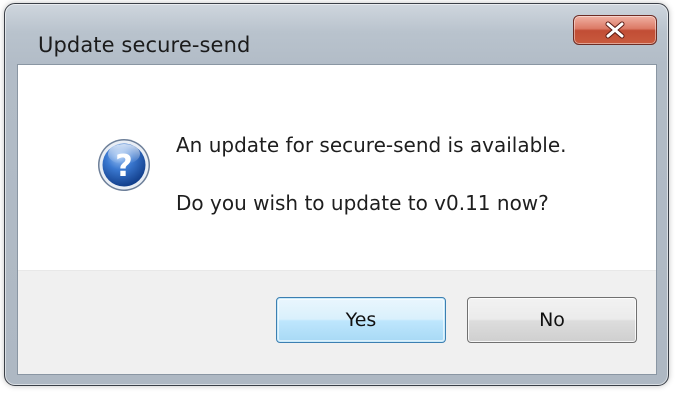 The image size is (675, 393). I want to click on no-button: No, so click(552, 320).